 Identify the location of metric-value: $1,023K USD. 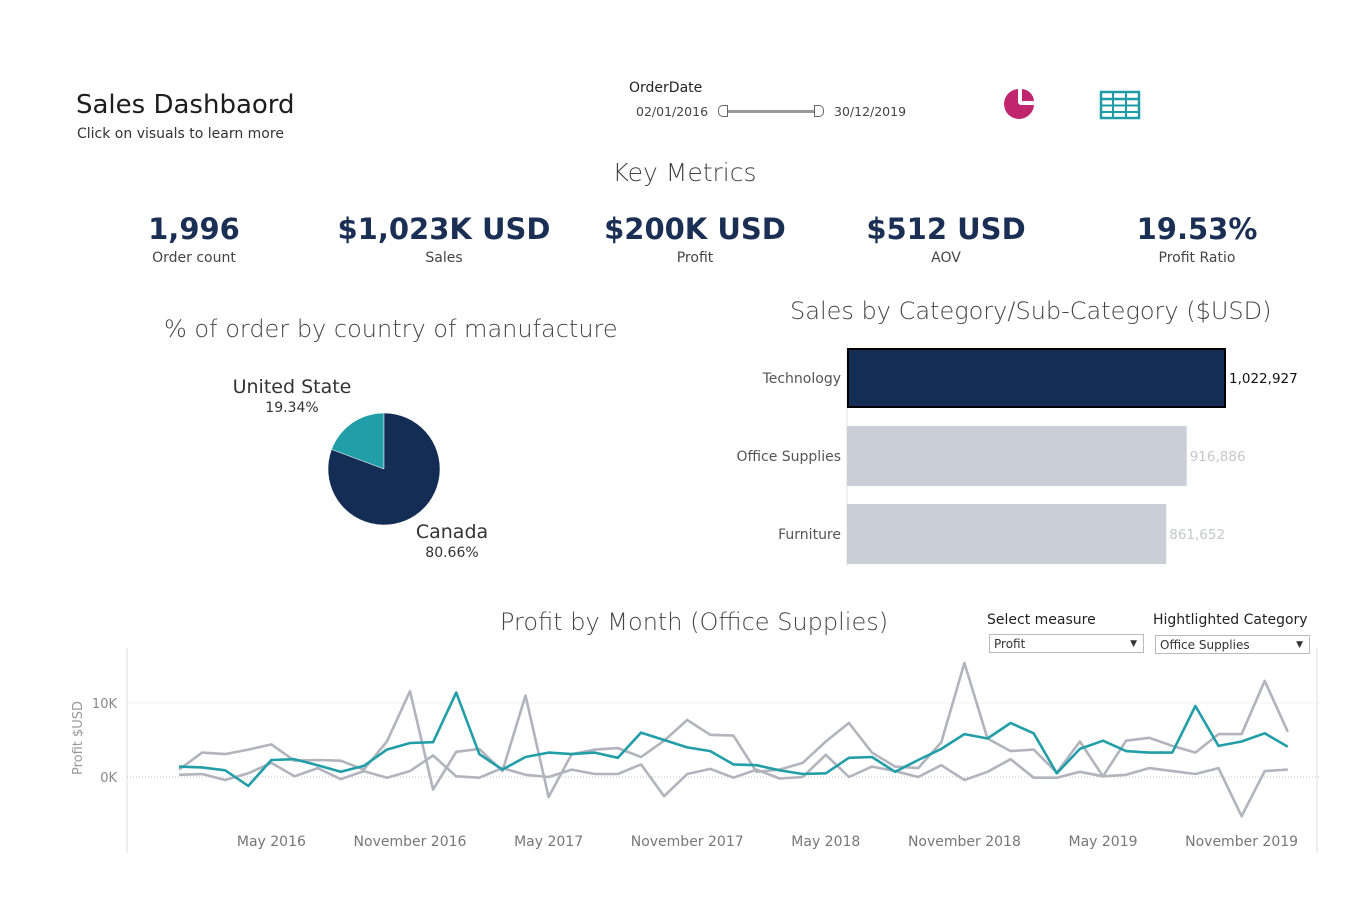
(444, 229).